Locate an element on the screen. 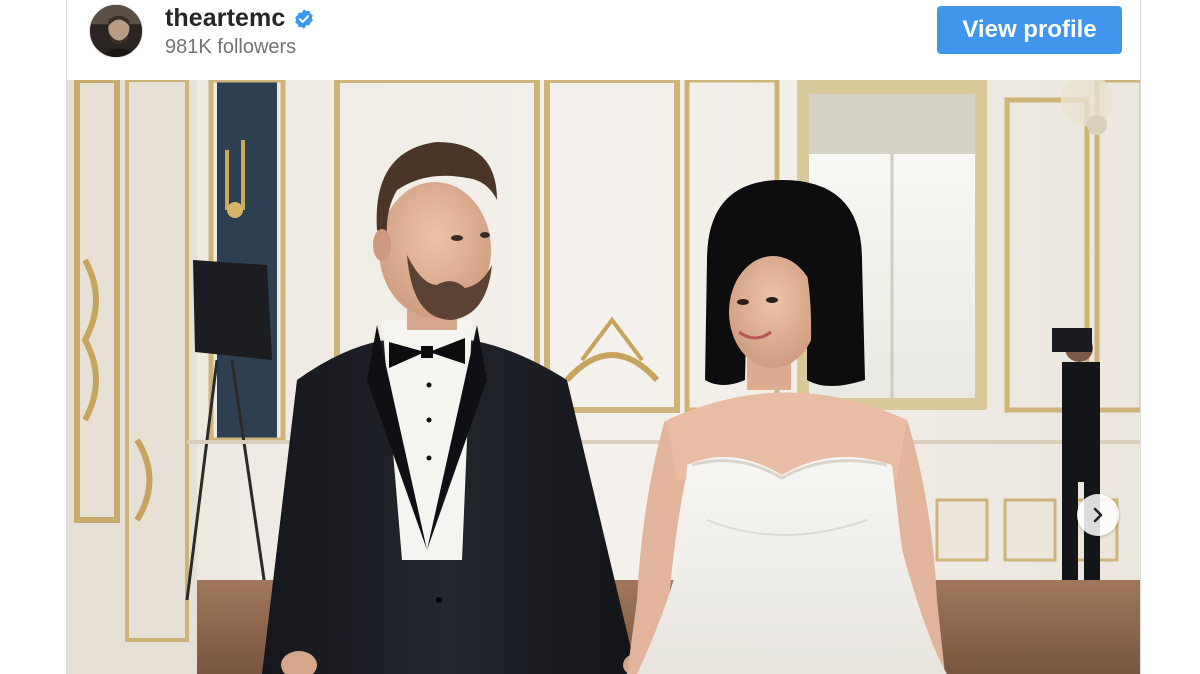 The width and height of the screenshot is (1200, 674). avatar-image is located at coordinates (116, 31).